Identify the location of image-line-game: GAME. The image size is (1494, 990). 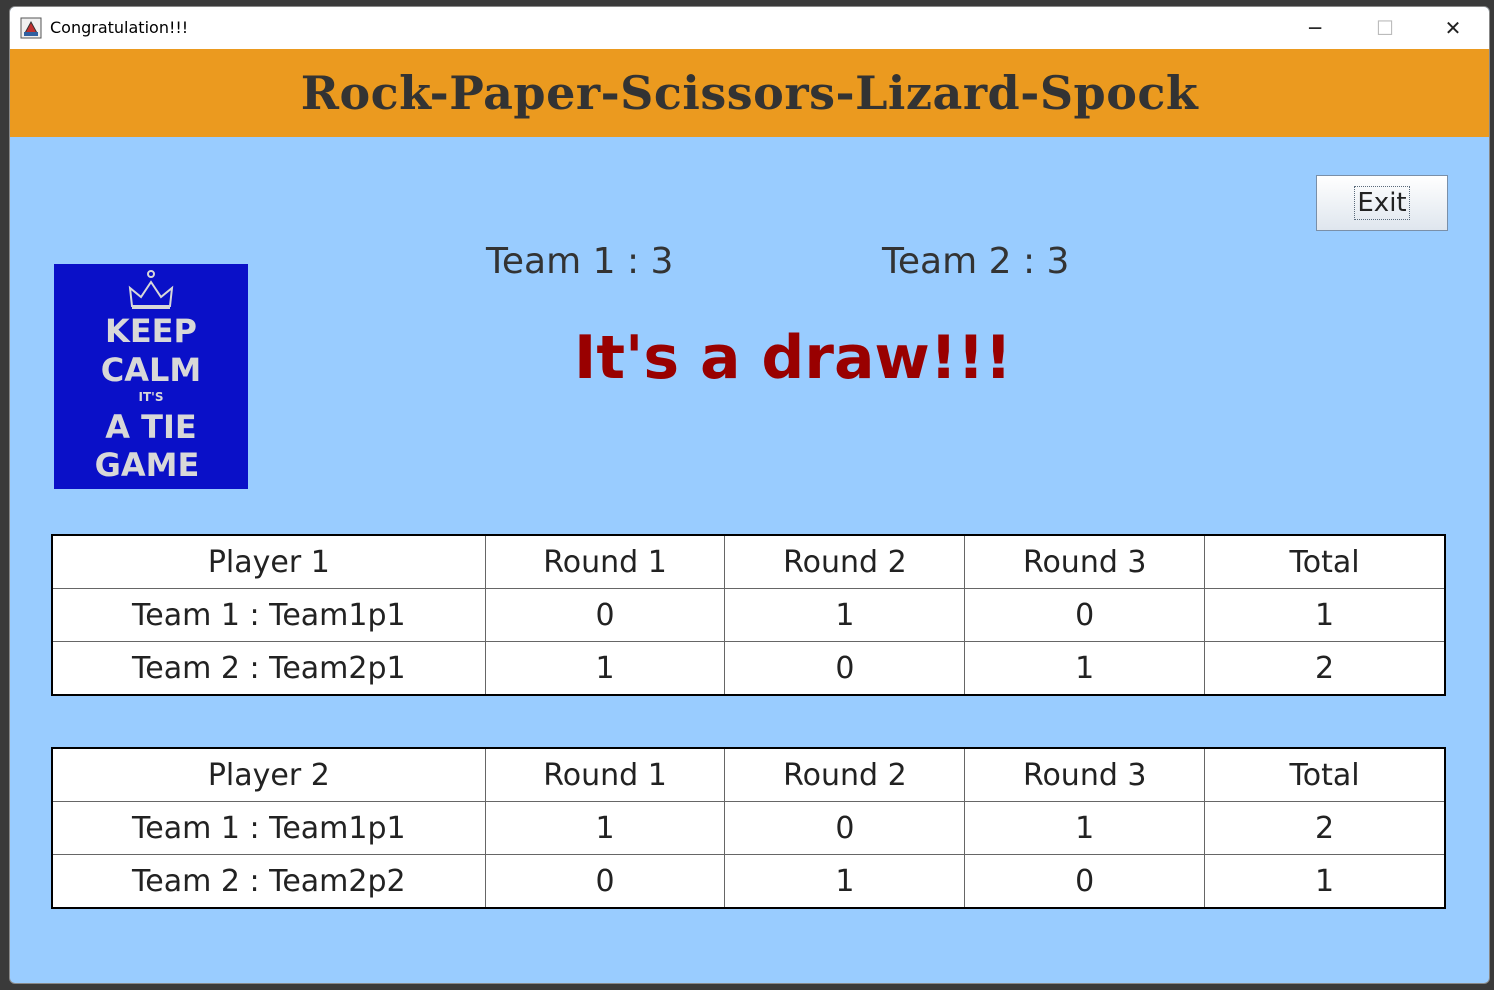
(147, 465).